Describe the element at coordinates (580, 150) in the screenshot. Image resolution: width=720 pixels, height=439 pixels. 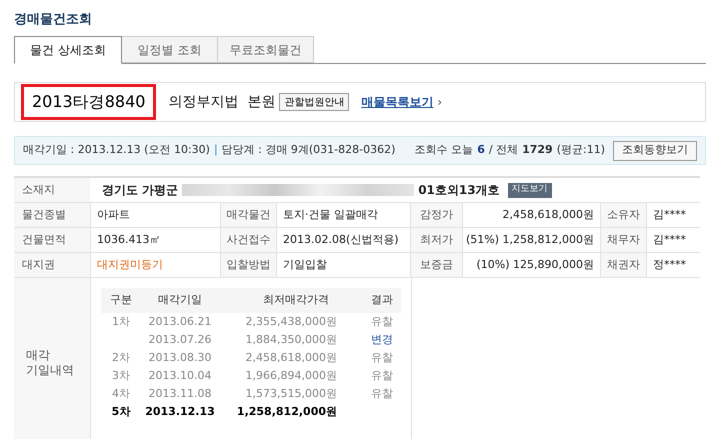
I see `views-average: (평균:11)` at that location.